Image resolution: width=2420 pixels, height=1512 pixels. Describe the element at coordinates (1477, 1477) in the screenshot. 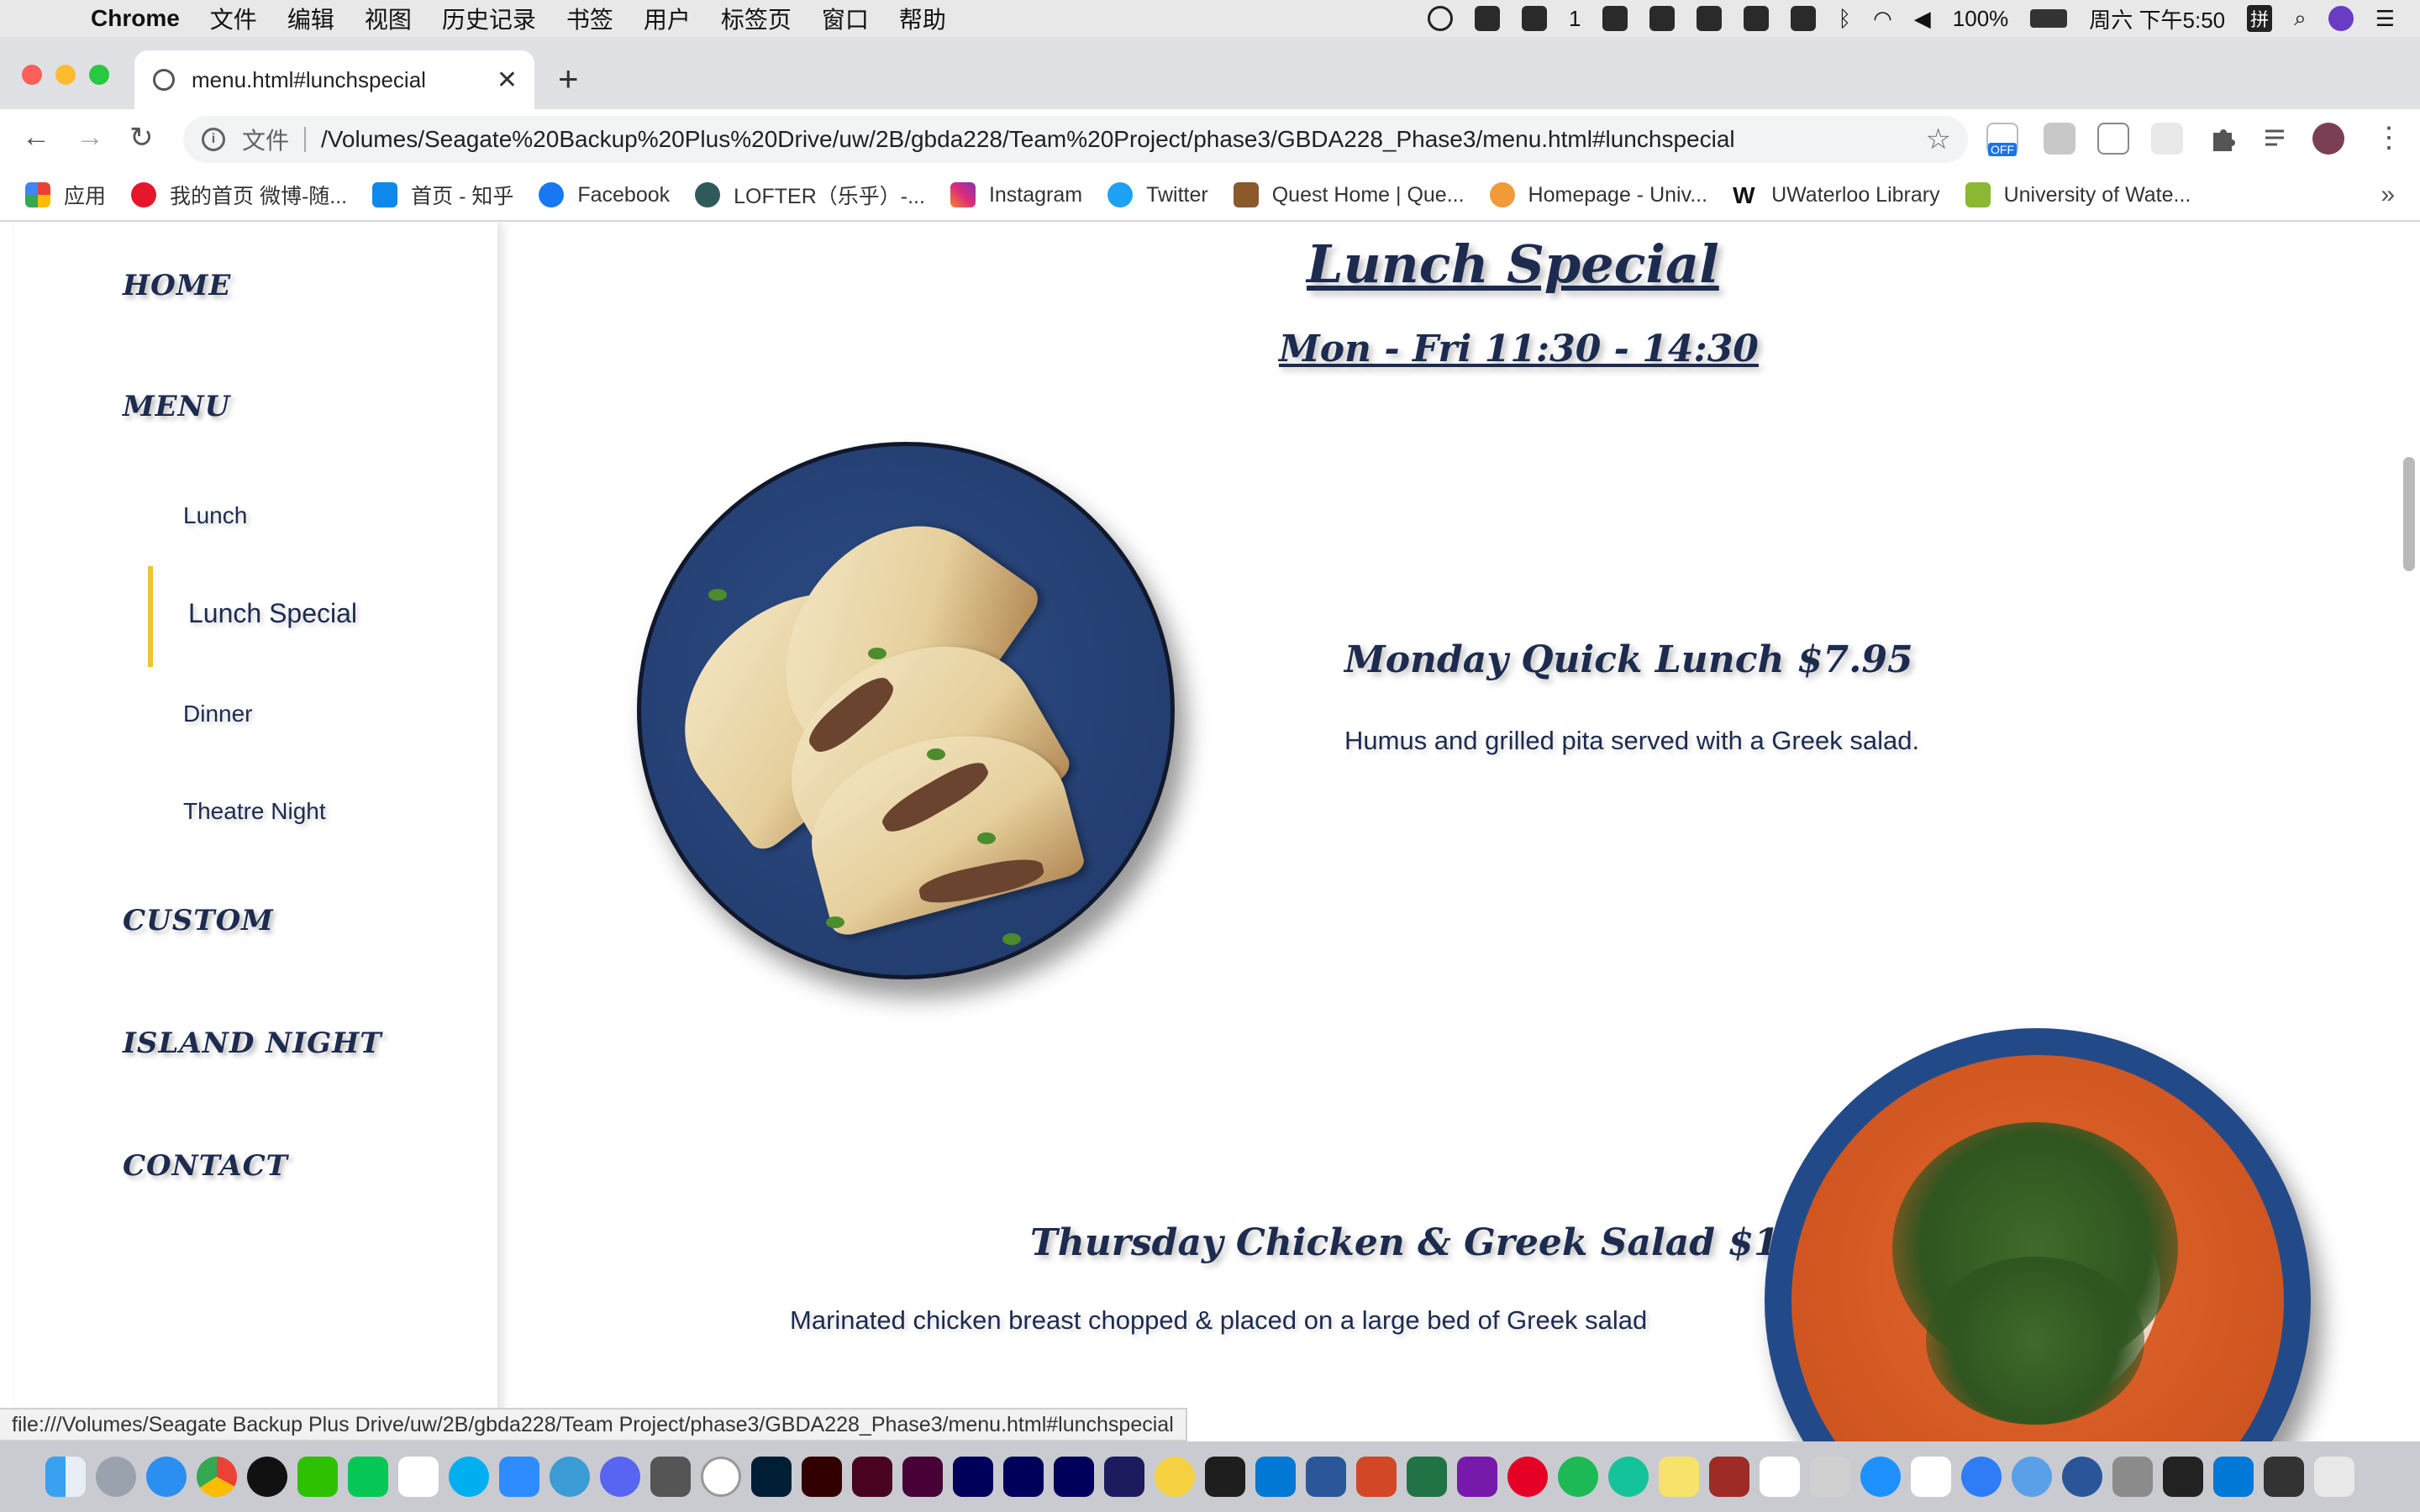

I see `onenote-icon` at that location.